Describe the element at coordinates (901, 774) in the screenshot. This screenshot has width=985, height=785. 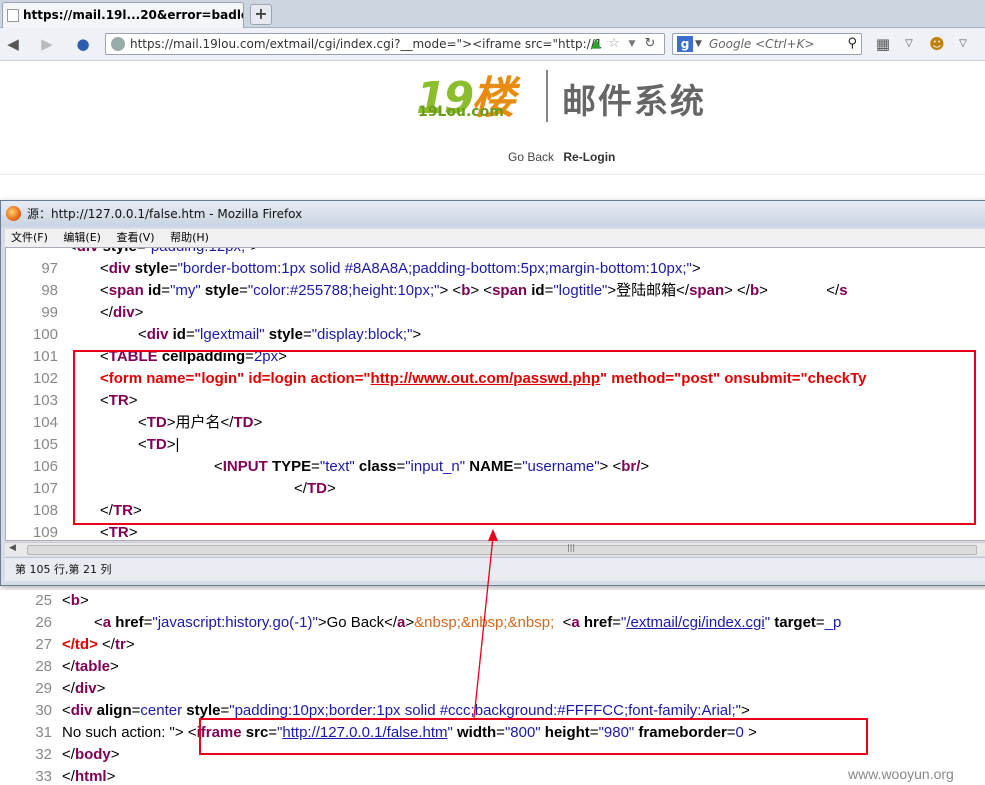
I see `watermark: www.wooyun.org` at that location.